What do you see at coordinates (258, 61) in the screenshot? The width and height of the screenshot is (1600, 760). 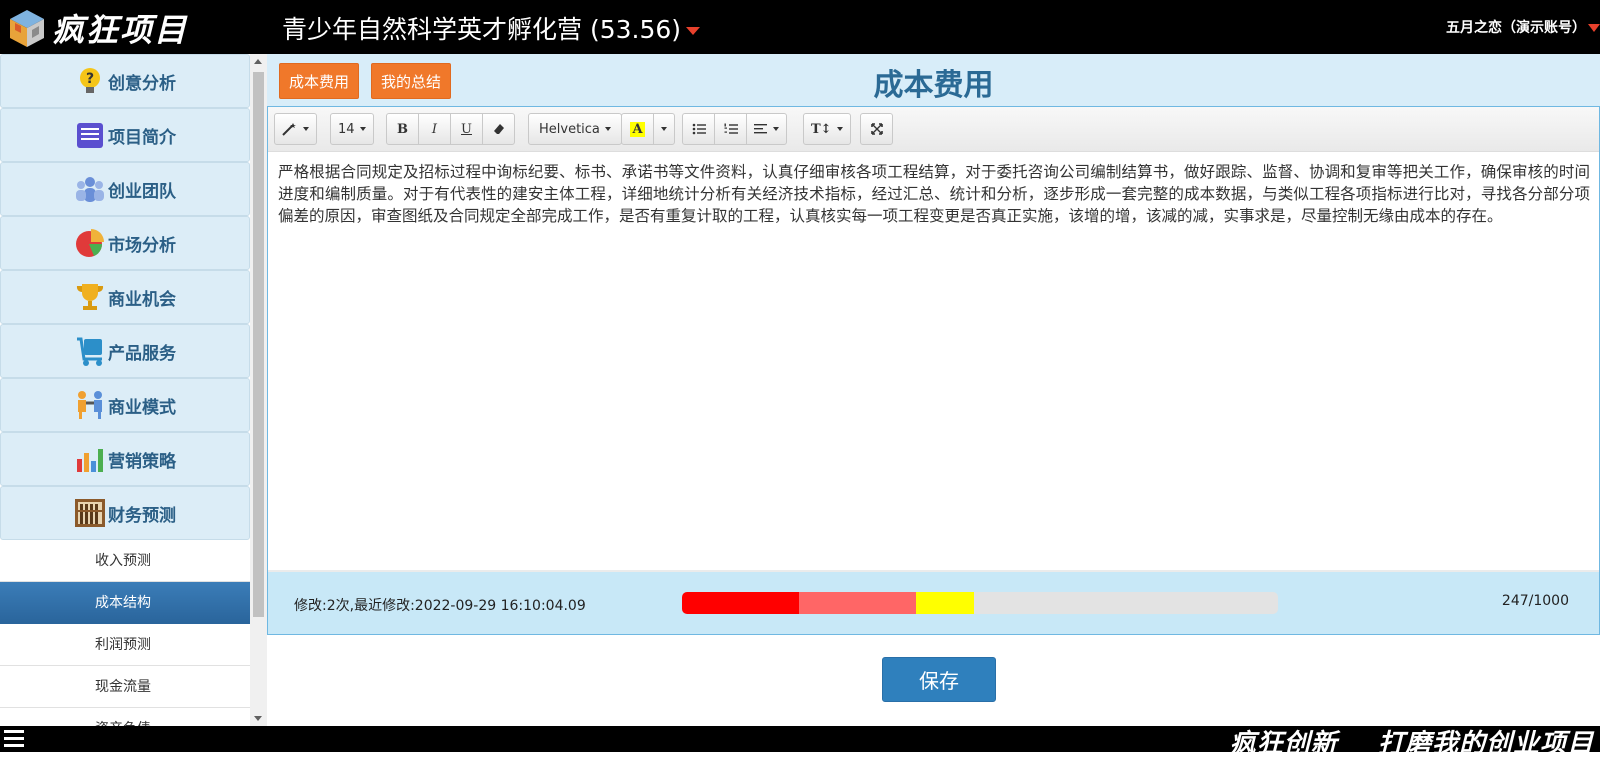 I see `scroll-up-icon` at bounding box center [258, 61].